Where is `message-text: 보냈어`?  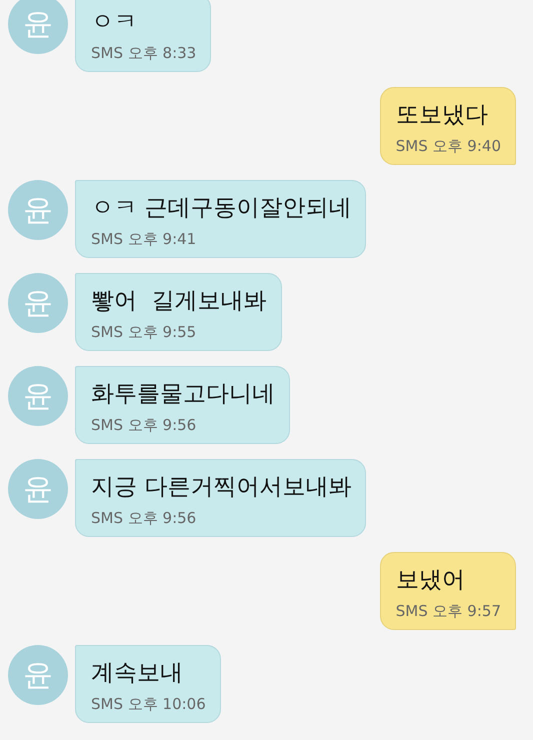 message-text: 보냈어 is located at coordinates (431, 580).